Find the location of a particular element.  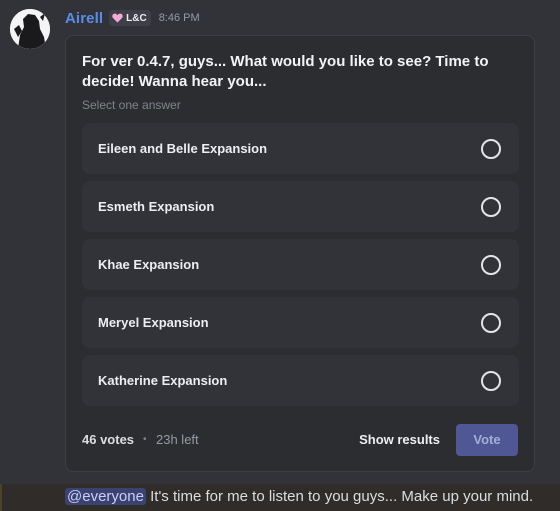

poll-answer-label: Katherine Expansion is located at coordinates (163, 380).